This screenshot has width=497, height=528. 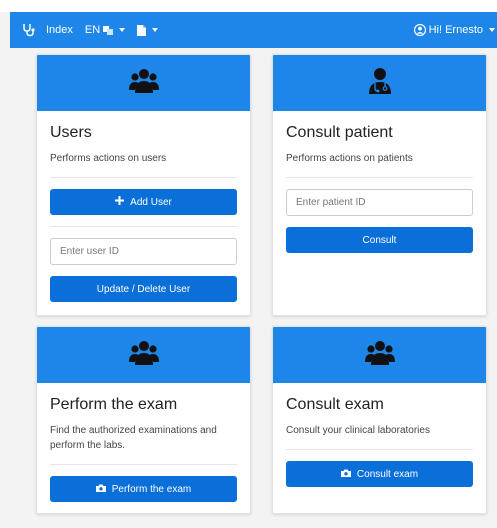 I want to click on update-delete-user-button: Update / Delete User, so click(x=143, y=289).